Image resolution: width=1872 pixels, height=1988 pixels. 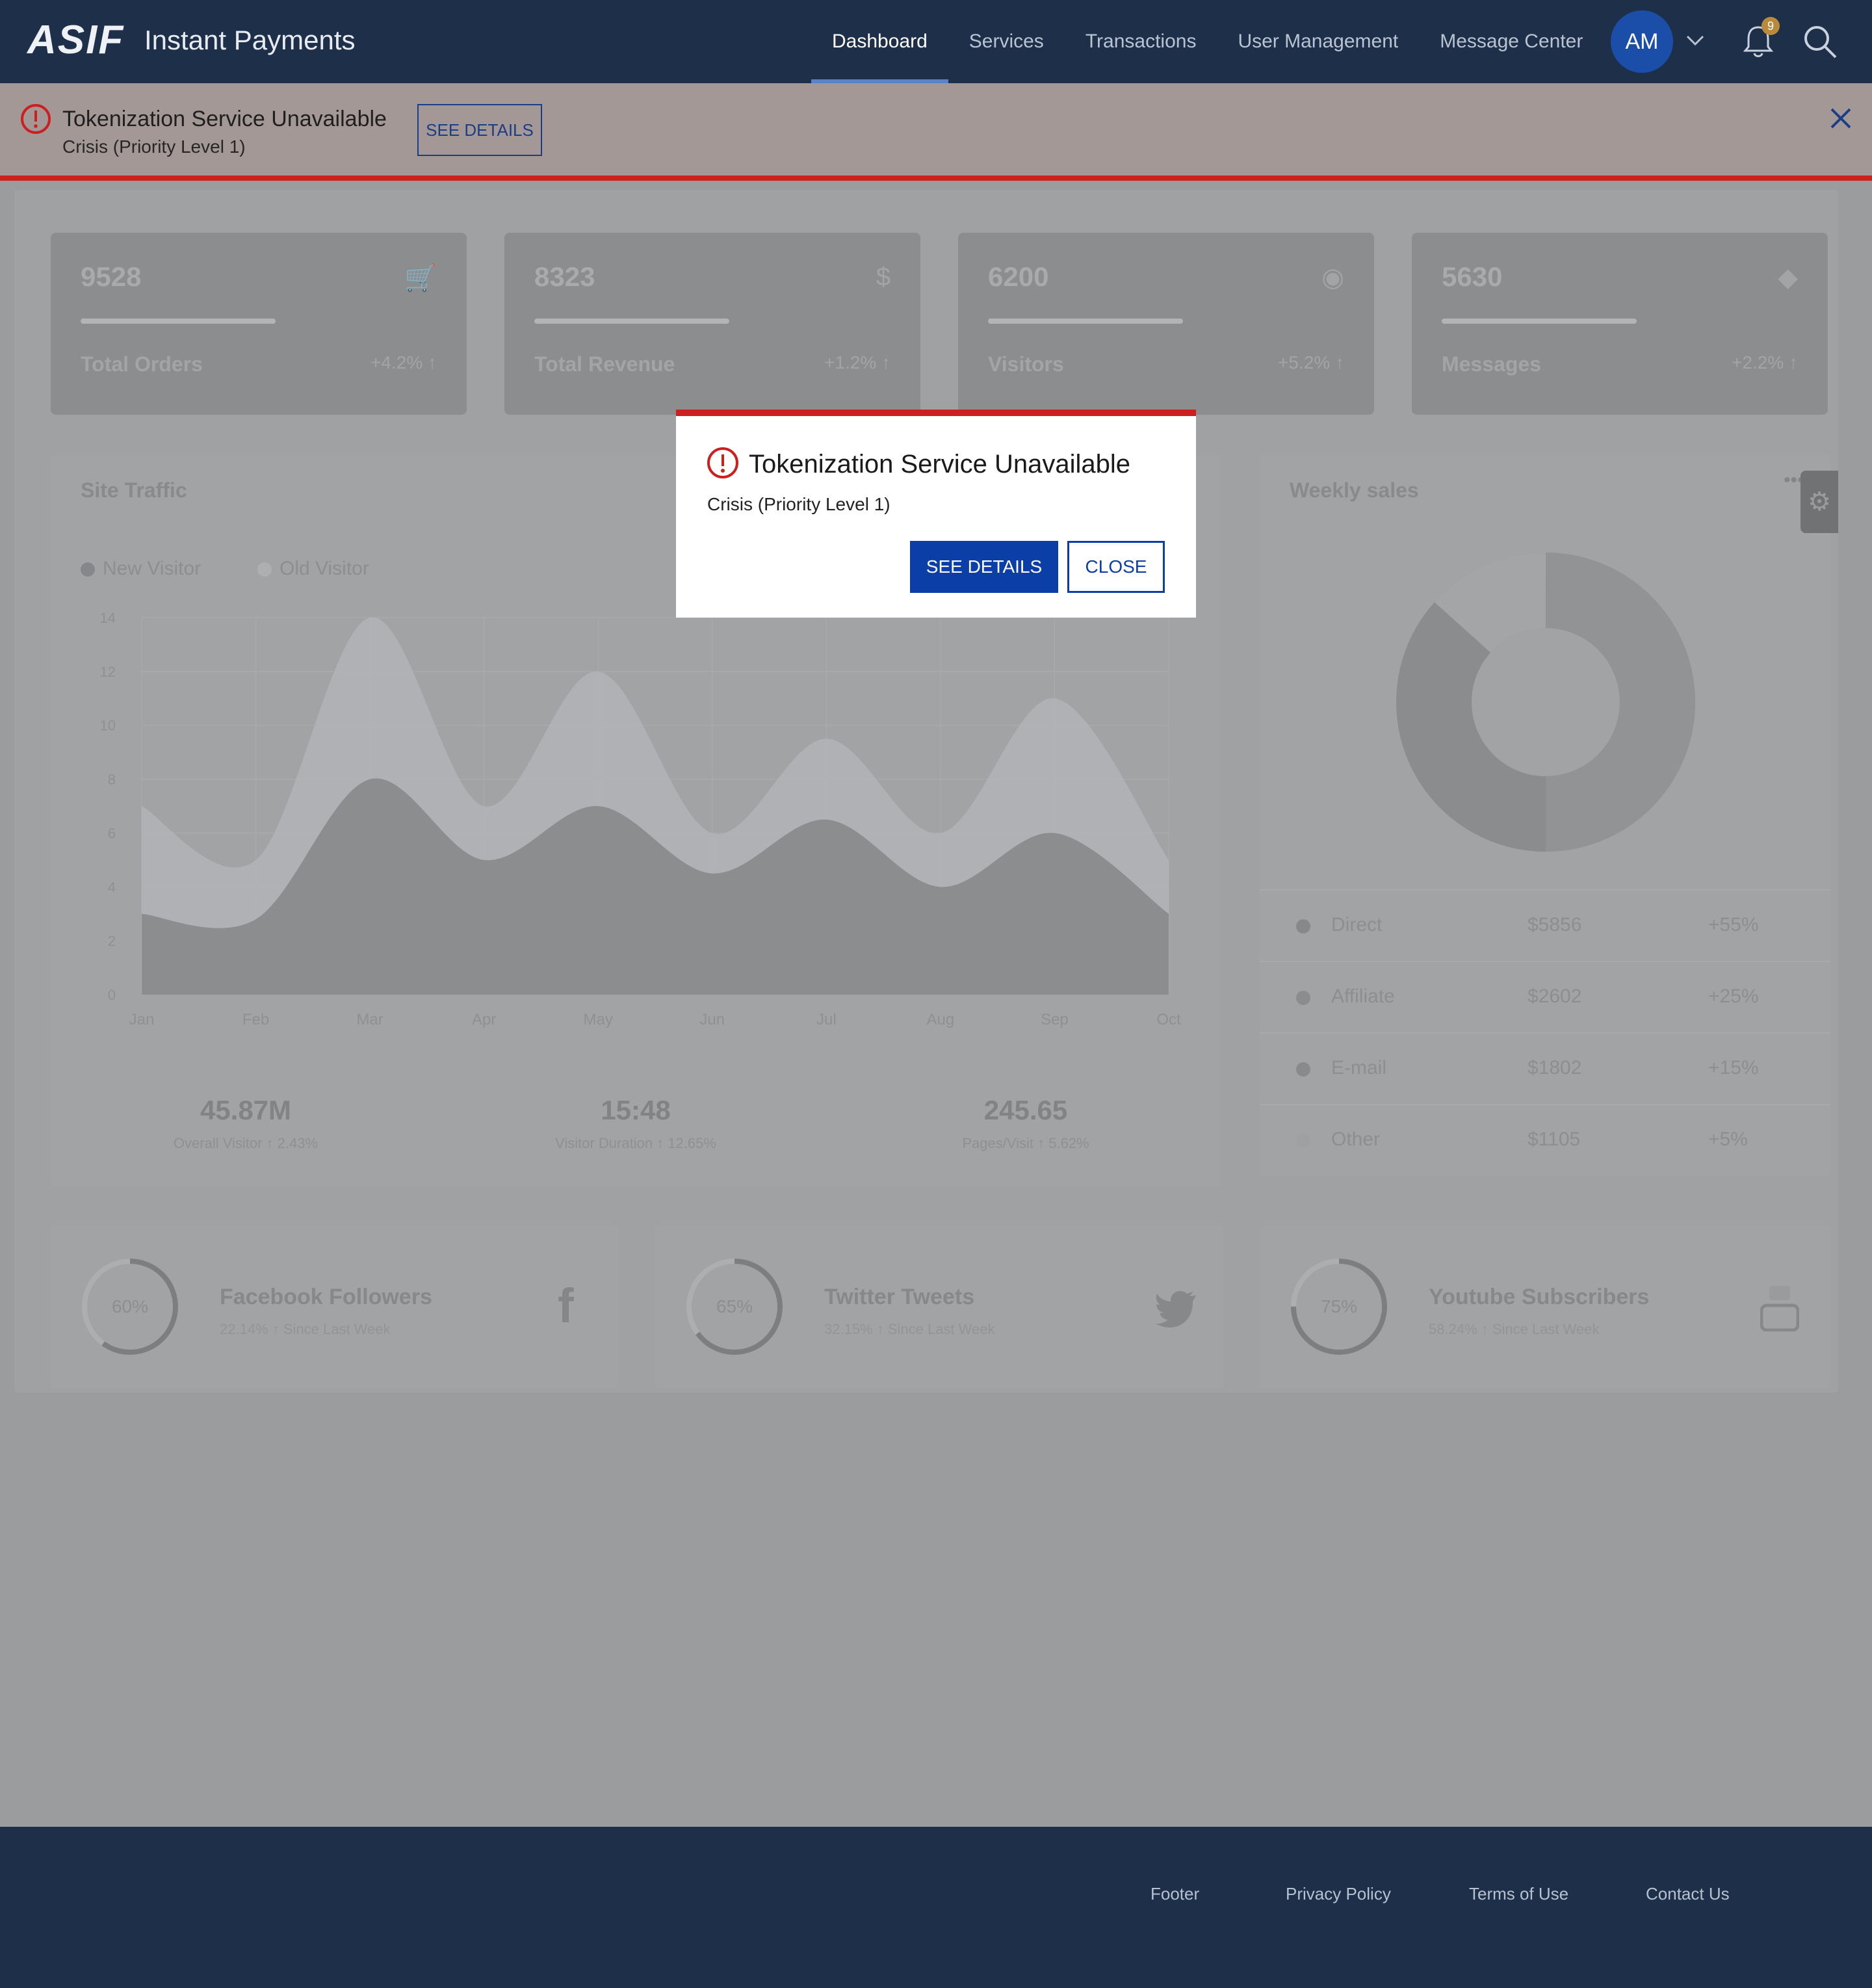 I want to click on stat-change: +4.2% ↑, so click(x=404, y=362).